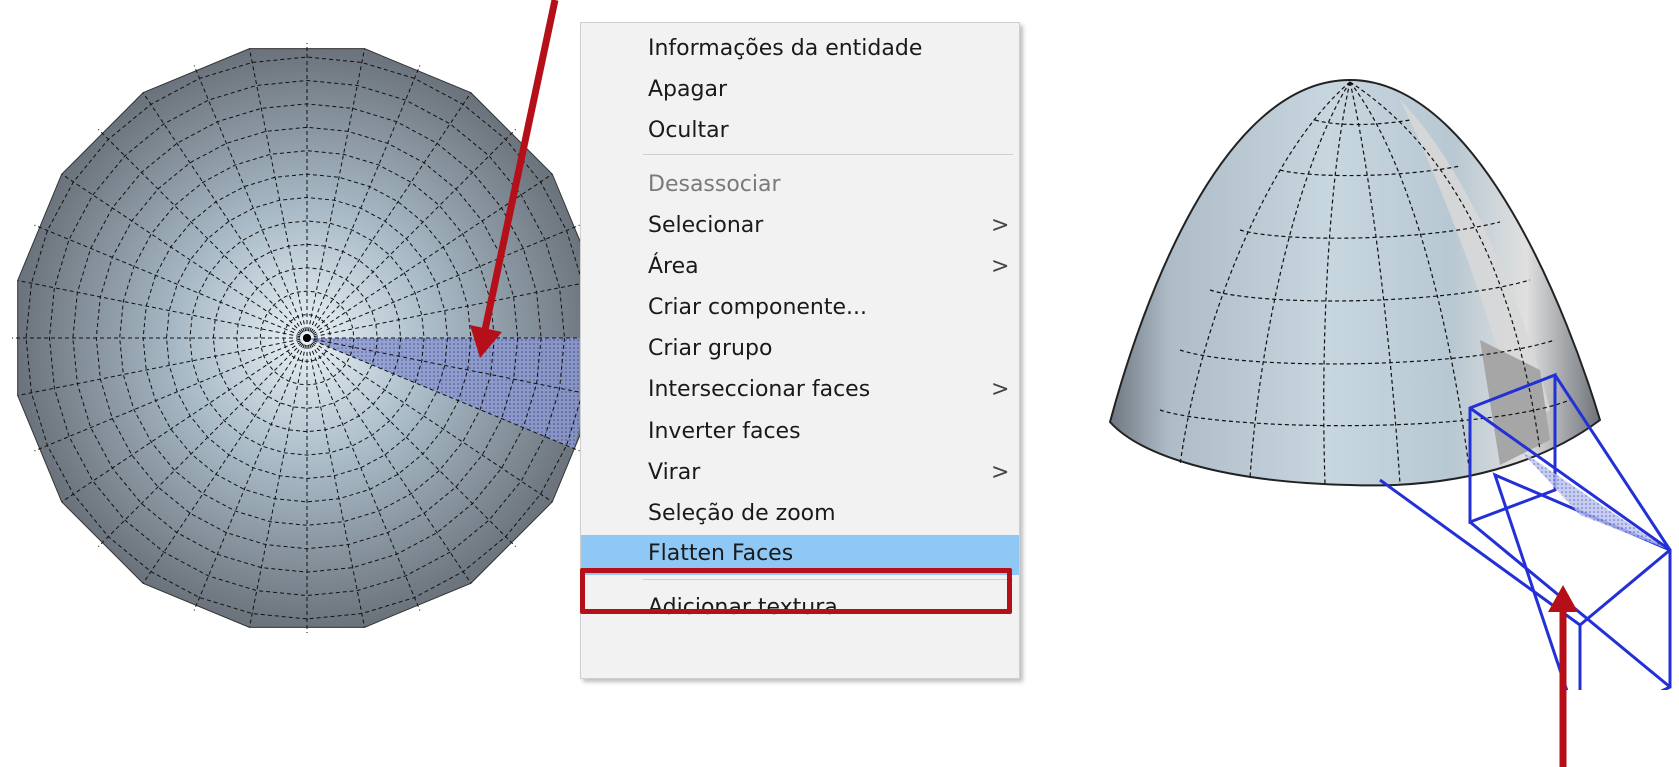 This screenshot has width=1679, height=767. Describe the element at coordinates (828, 154) in the screenshot. I see `menu-separator` at that location.